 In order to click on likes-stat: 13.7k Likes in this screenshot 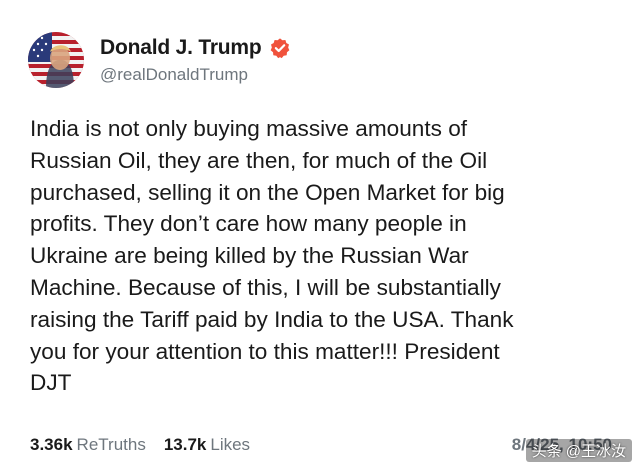, I will do `click(207, 445)`.